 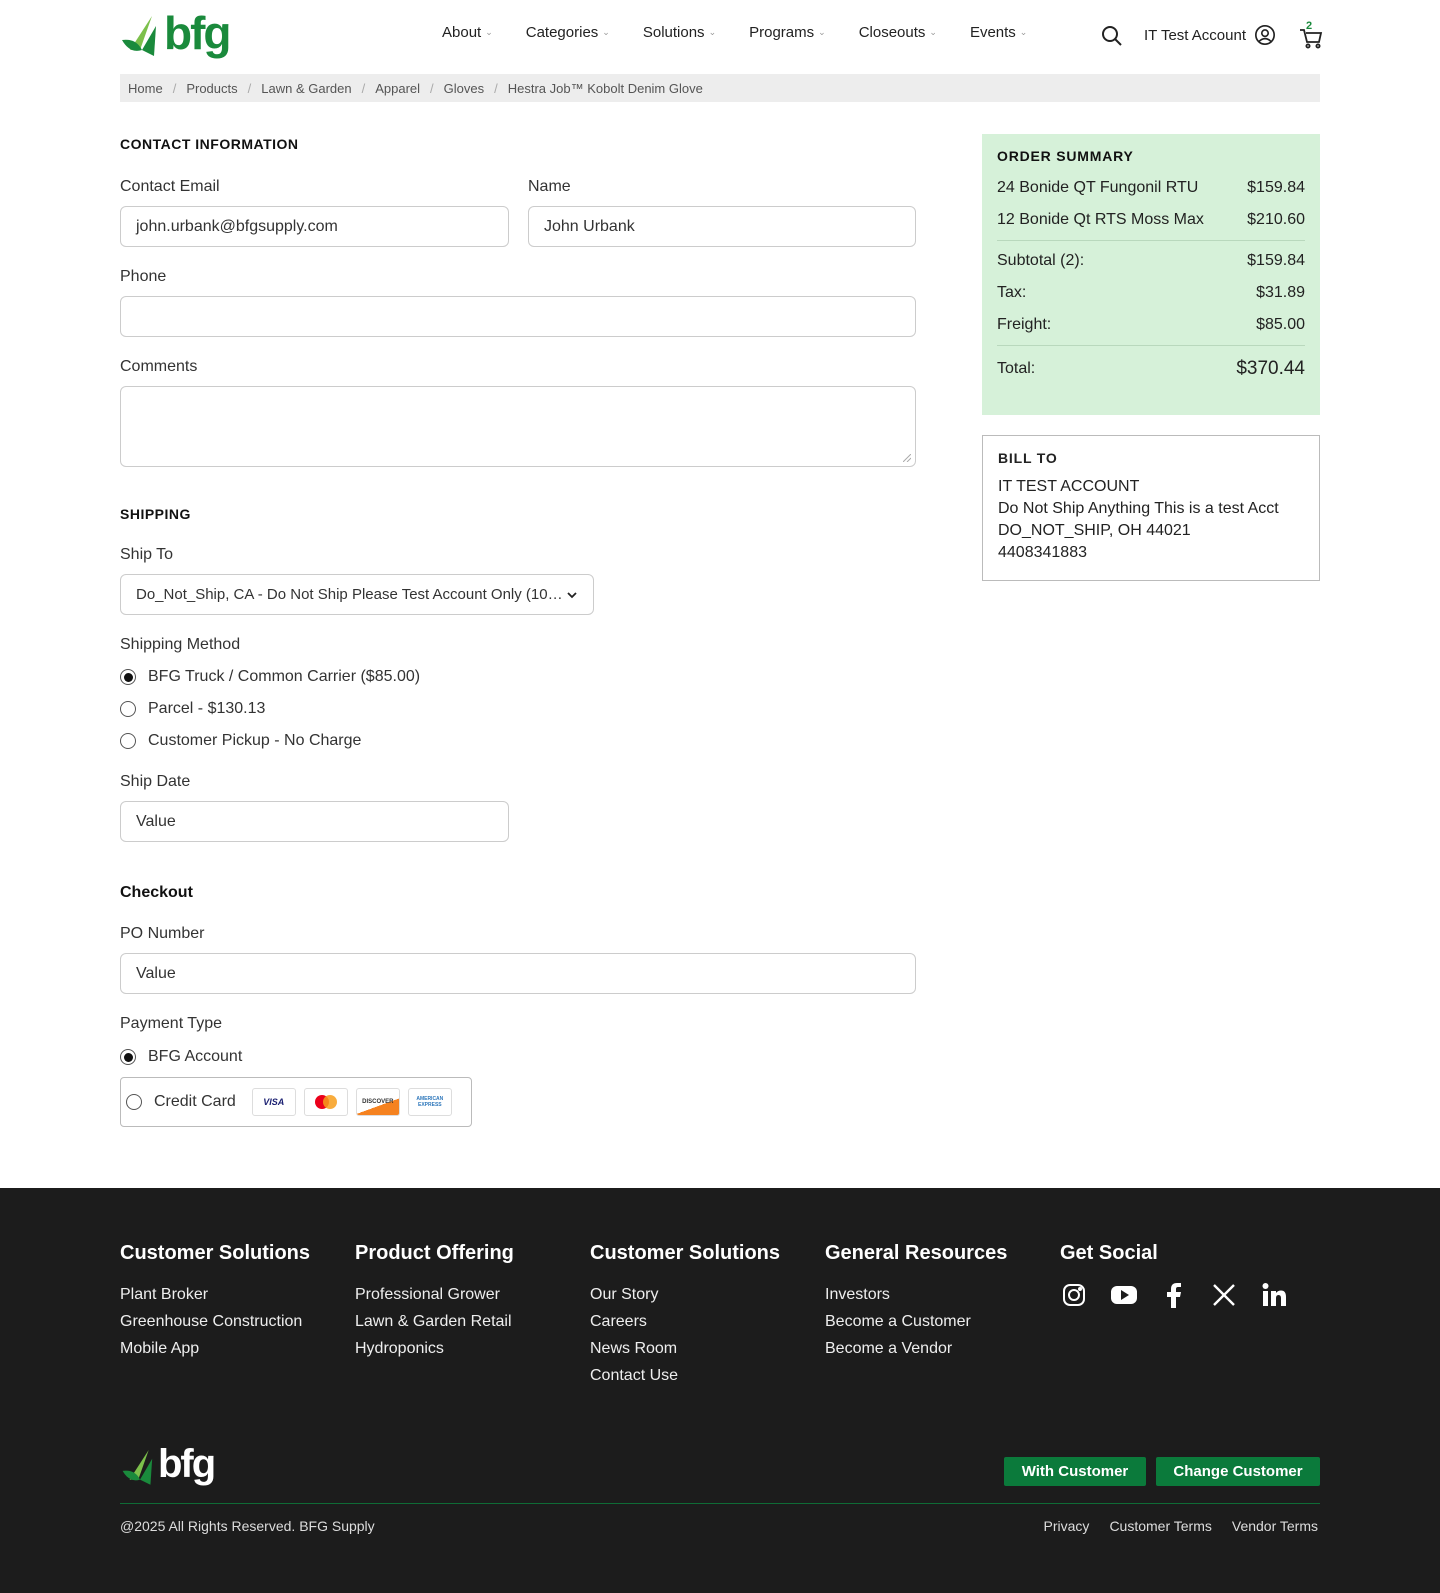 I want to click on nav-categories: Categories ⌄, so click(x=568, y=32).